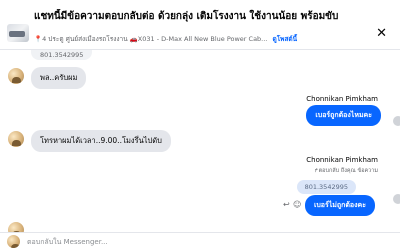 The height and width of the screenshot is (250, 400). Describe the element at coordinates (284, 39) in the screenshot. I see `view-post-link: ดูโพสต์นี้` at that location.